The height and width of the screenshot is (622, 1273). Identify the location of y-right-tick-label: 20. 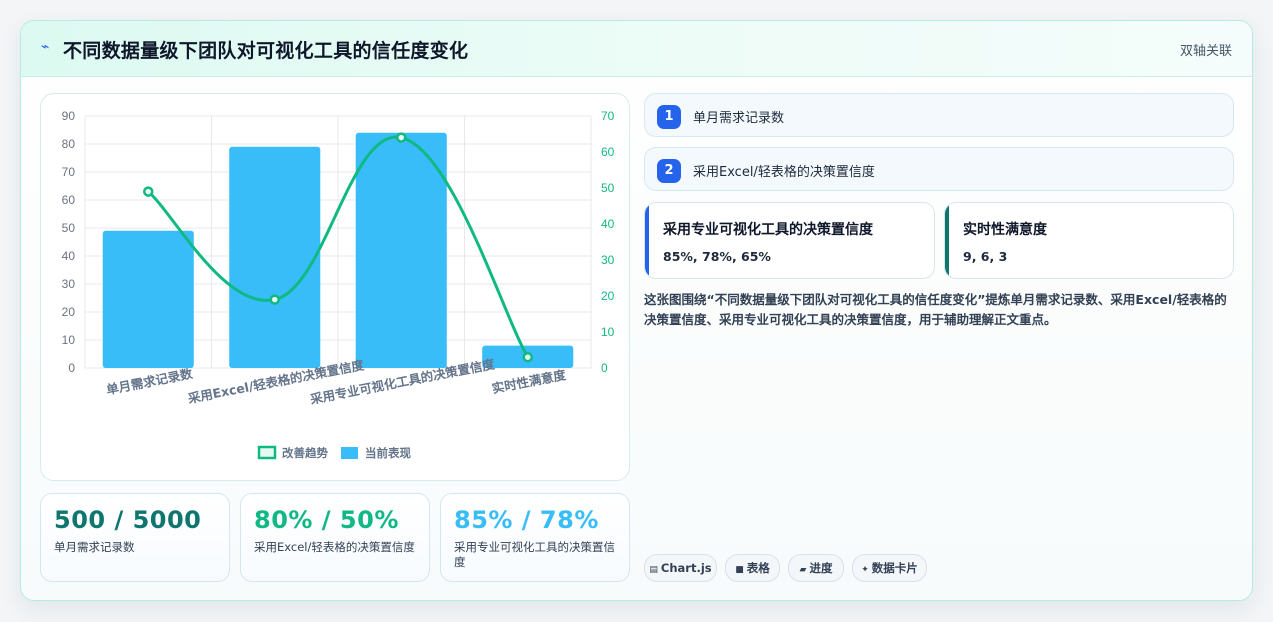
(608, 296).